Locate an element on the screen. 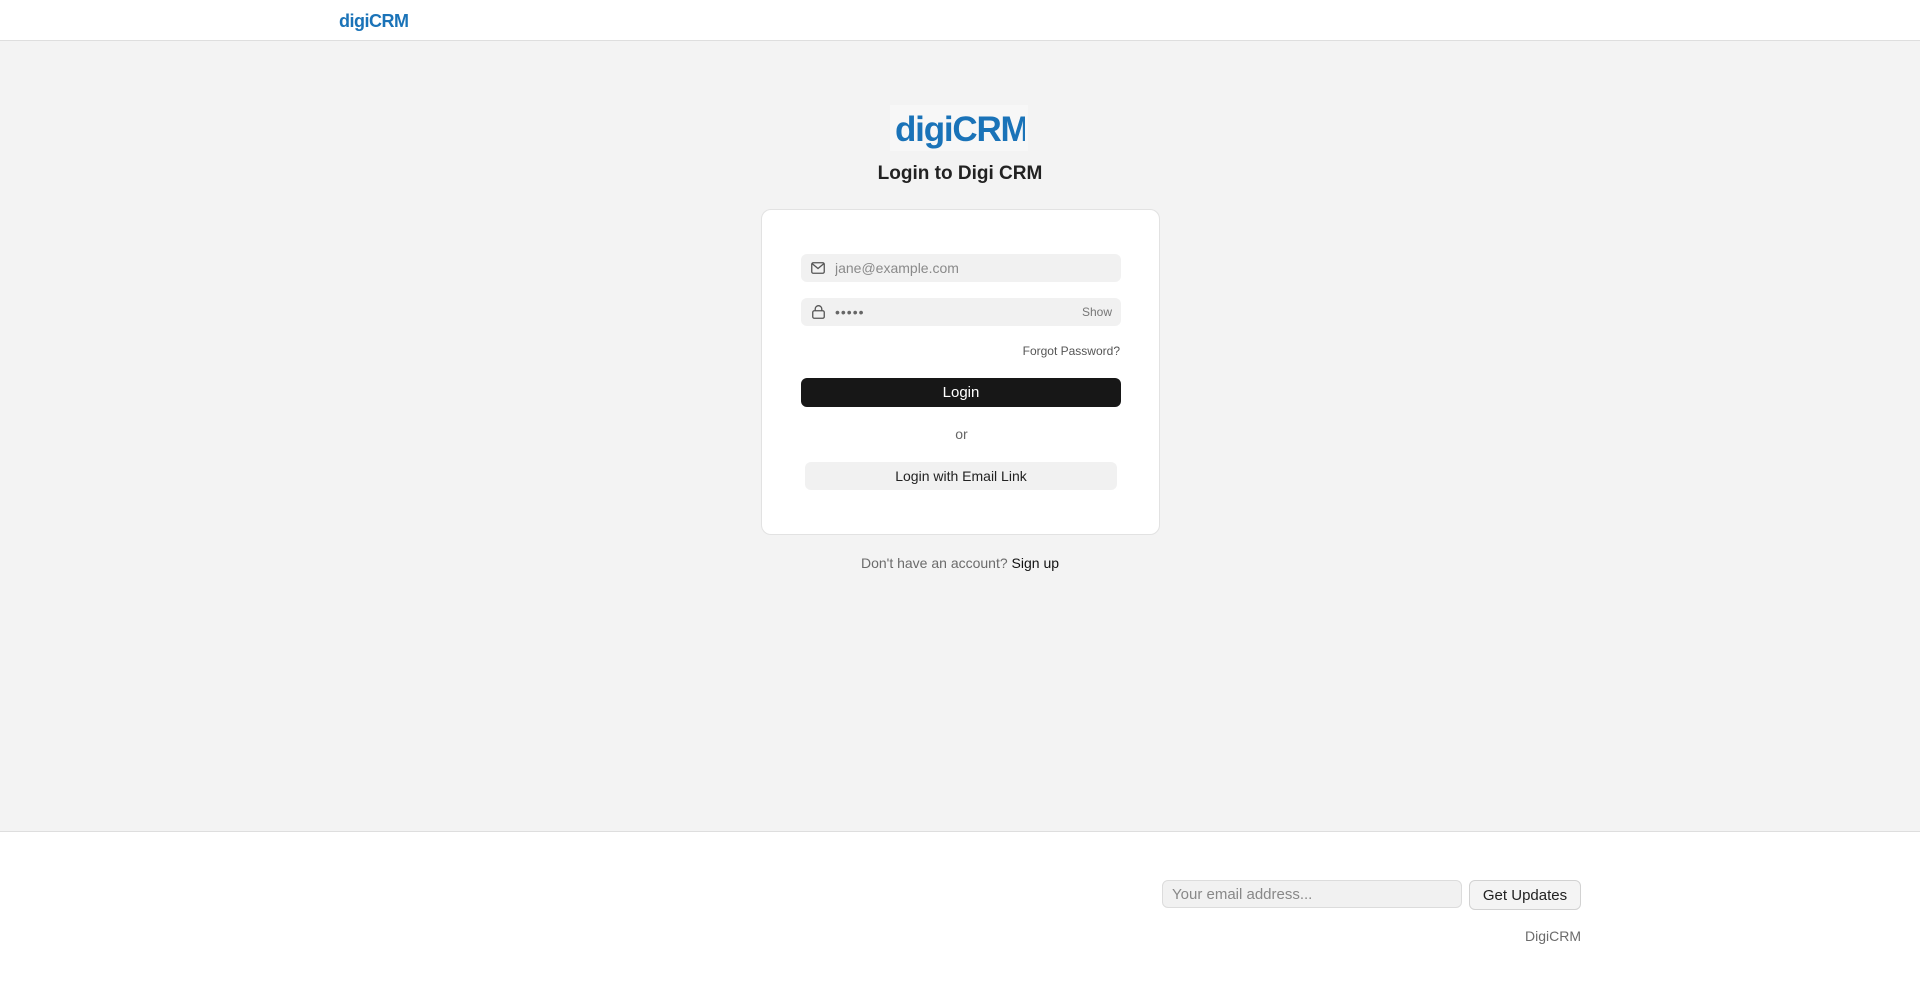  password-field: ••••• Show is located at coordinates (961, 312).